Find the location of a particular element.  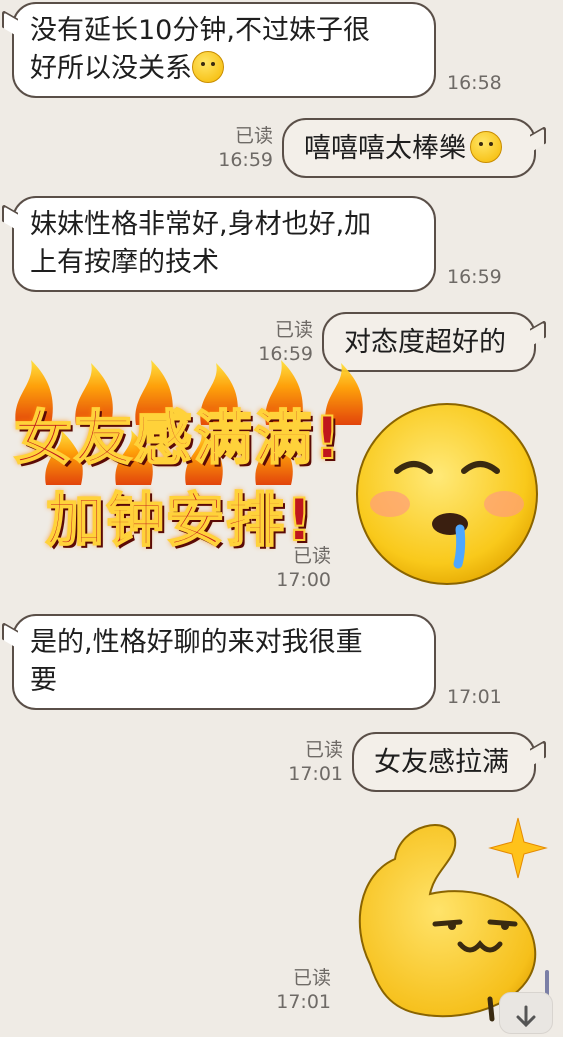

sticker-caption-line-1: 女友感满满! is located at coordinates (178, 438).